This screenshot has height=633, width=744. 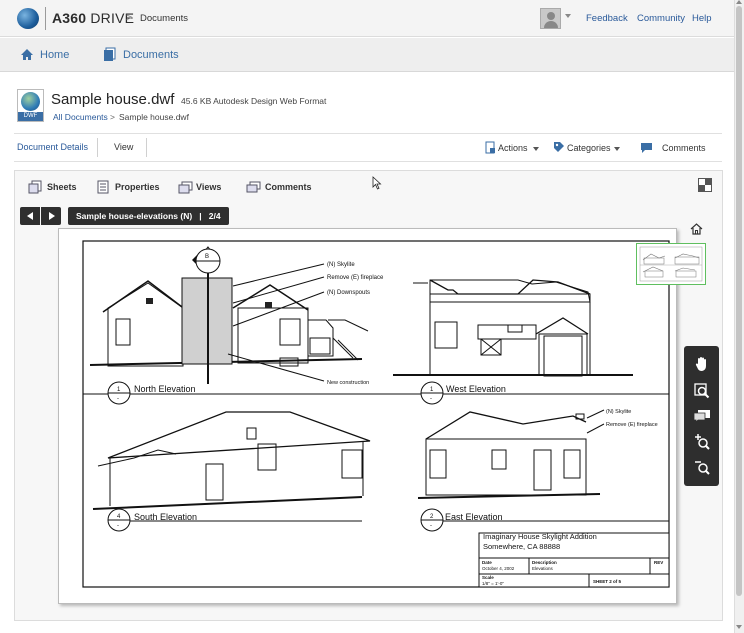 I want to click on comments-link: Comments, so click(x=684, y=148).